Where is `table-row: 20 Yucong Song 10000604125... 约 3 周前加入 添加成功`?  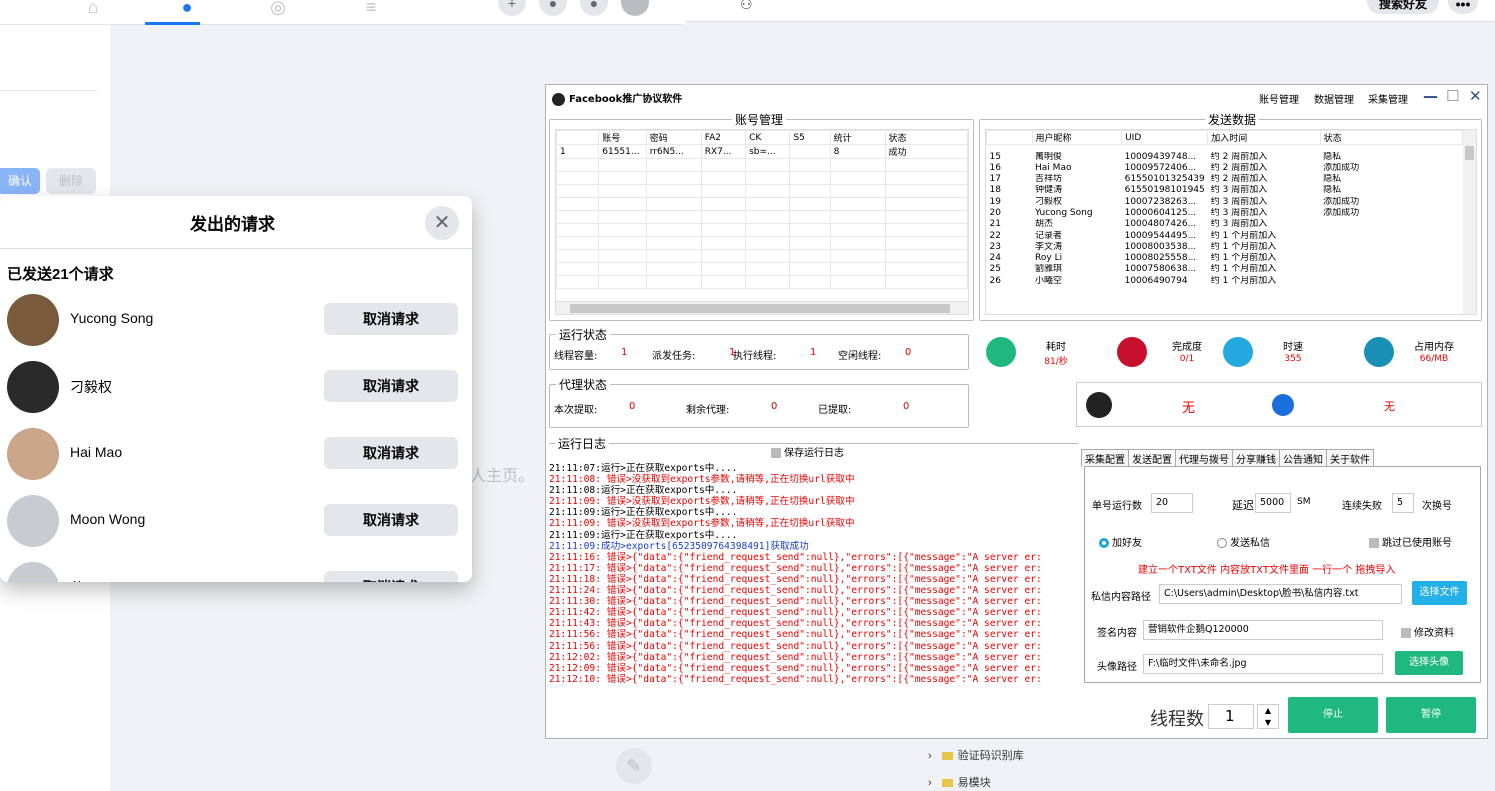
table-row: 20 Yucong Song 10000604125... 约 3 周前加入 添加成功 is located at coordinates (1225, 213).